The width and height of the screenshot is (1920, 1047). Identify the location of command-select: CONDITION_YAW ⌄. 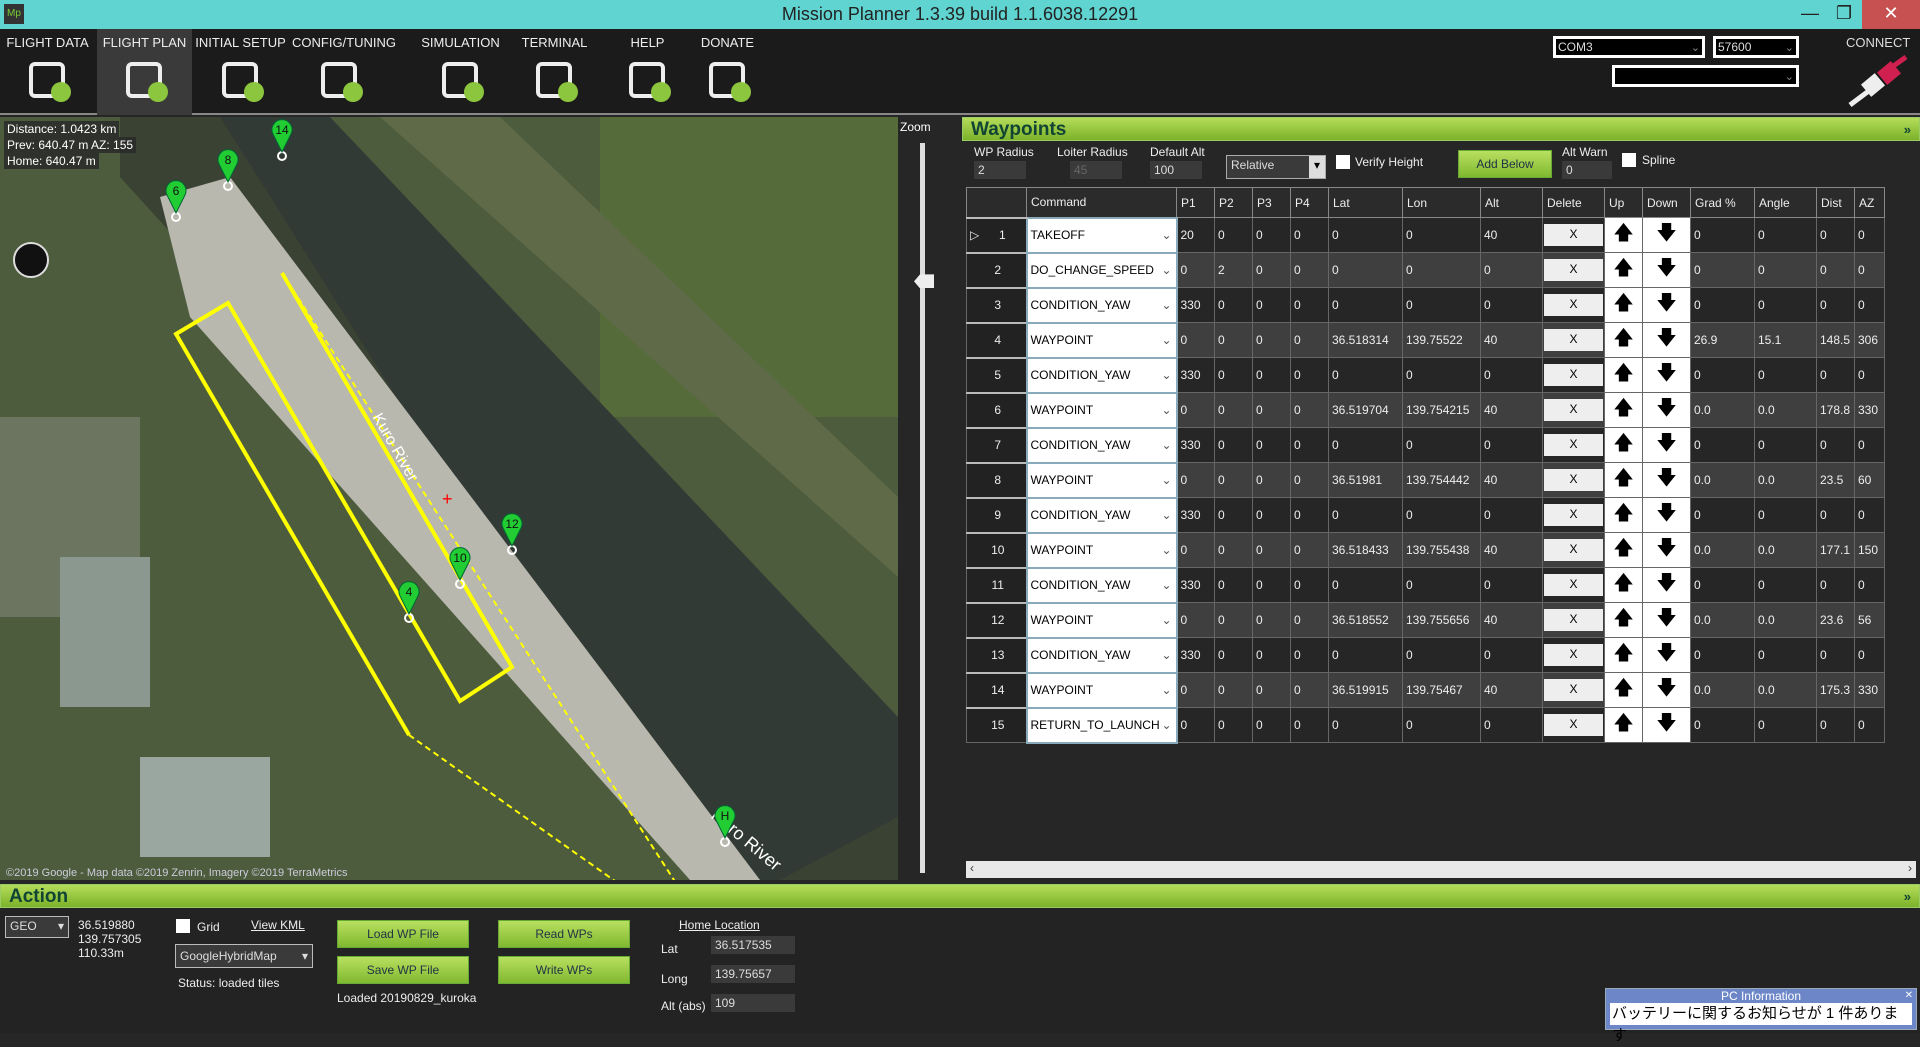
(1101, 655).